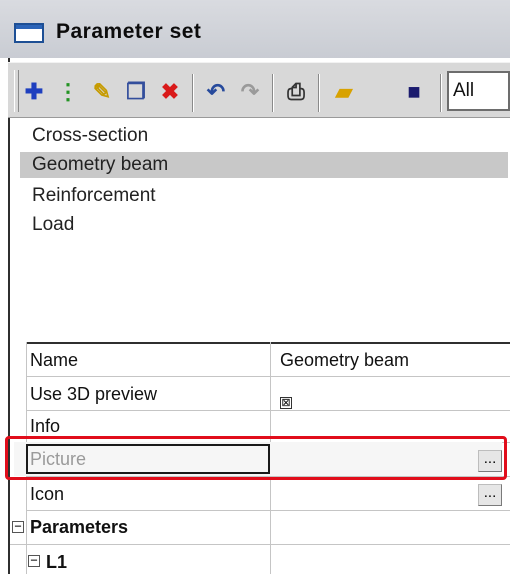  I want to click on undo-icon: ↶, so click(216, 92).